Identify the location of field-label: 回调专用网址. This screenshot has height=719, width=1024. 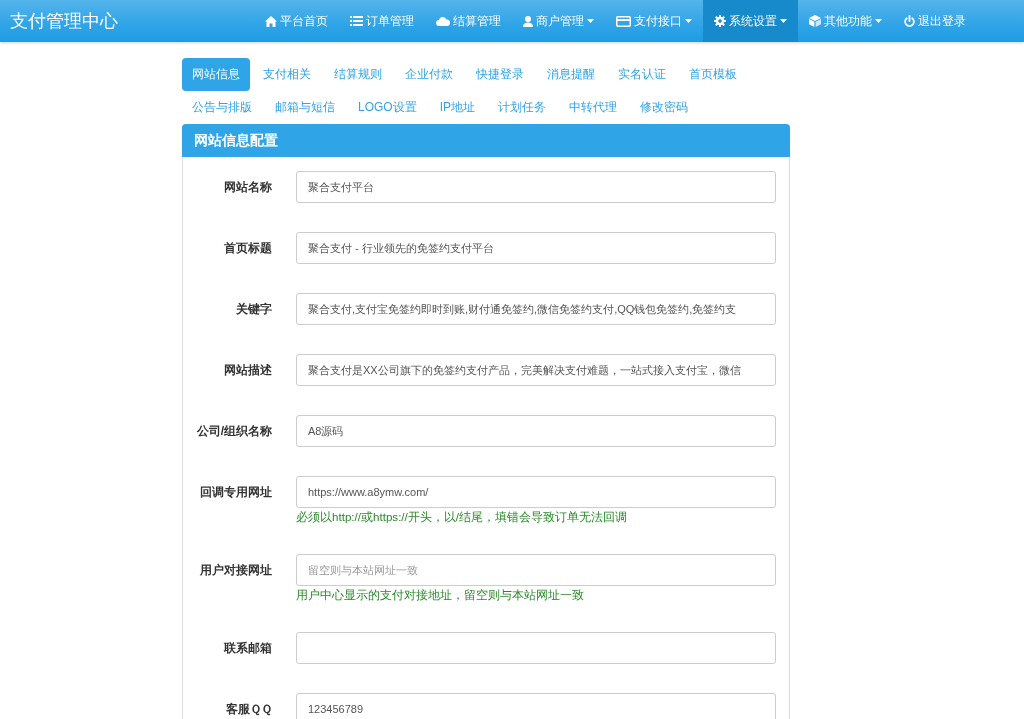
(235, 492).